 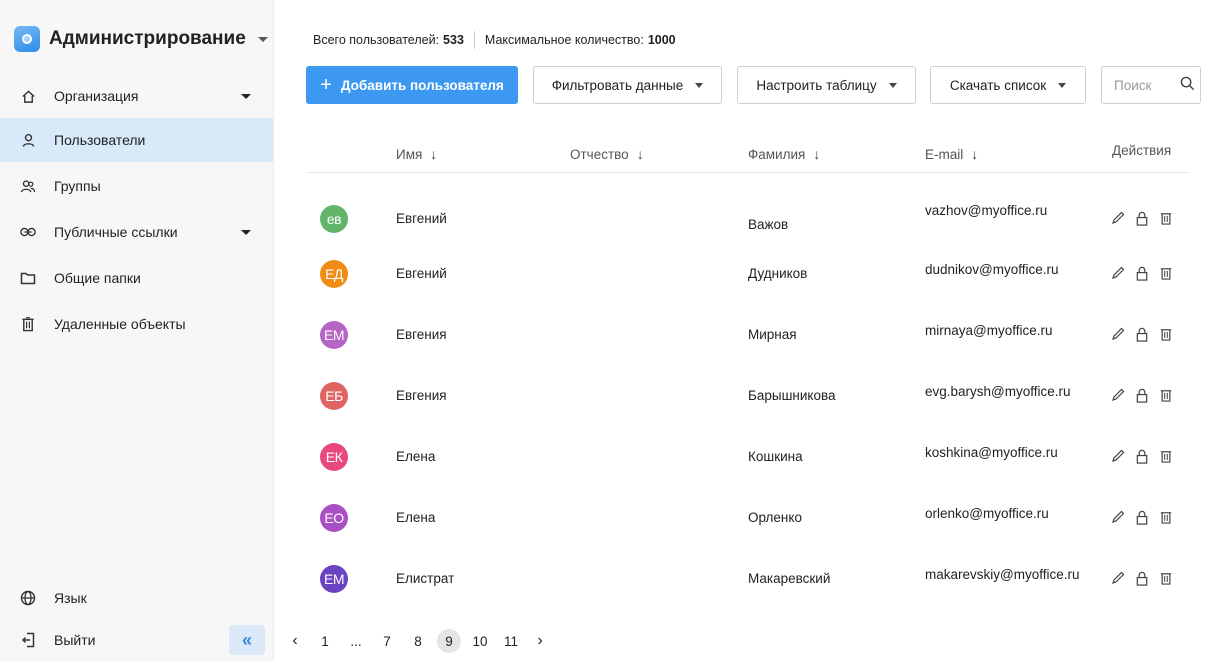 I want to click on next-page-icon: ›, so click(x=540, y=641).